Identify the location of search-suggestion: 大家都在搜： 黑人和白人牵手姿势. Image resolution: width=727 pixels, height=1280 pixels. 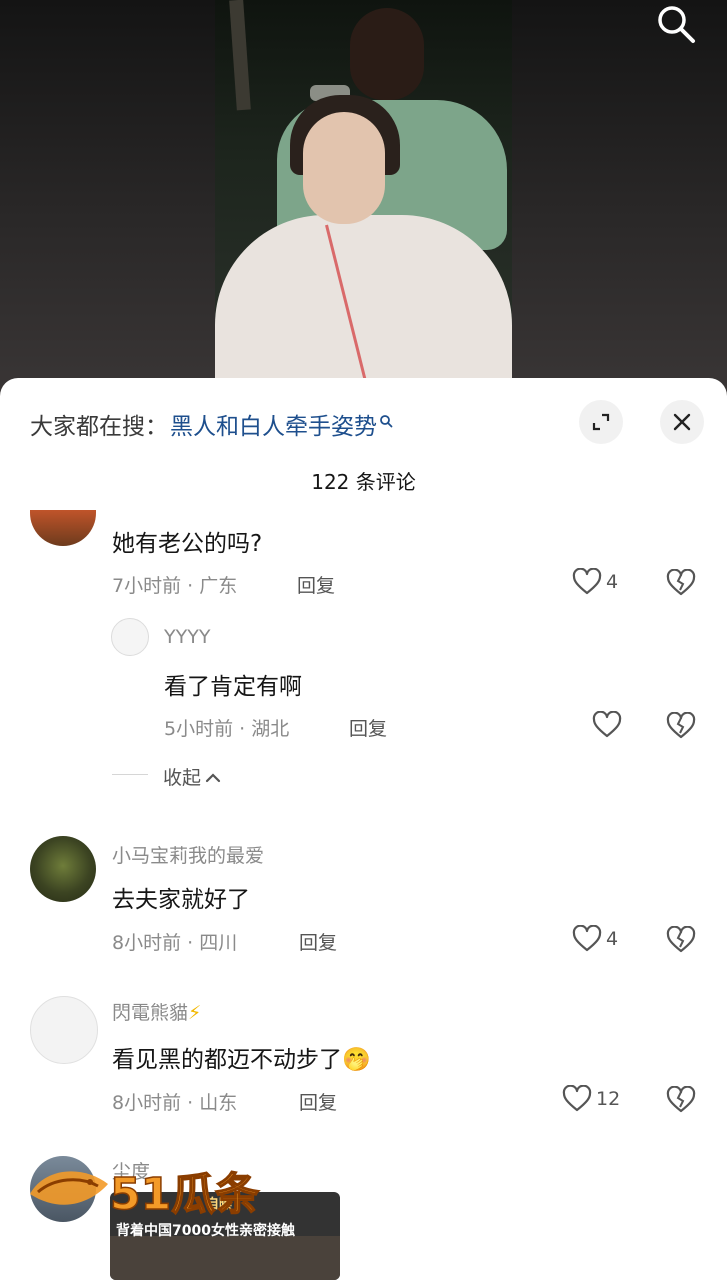
(211, 424).